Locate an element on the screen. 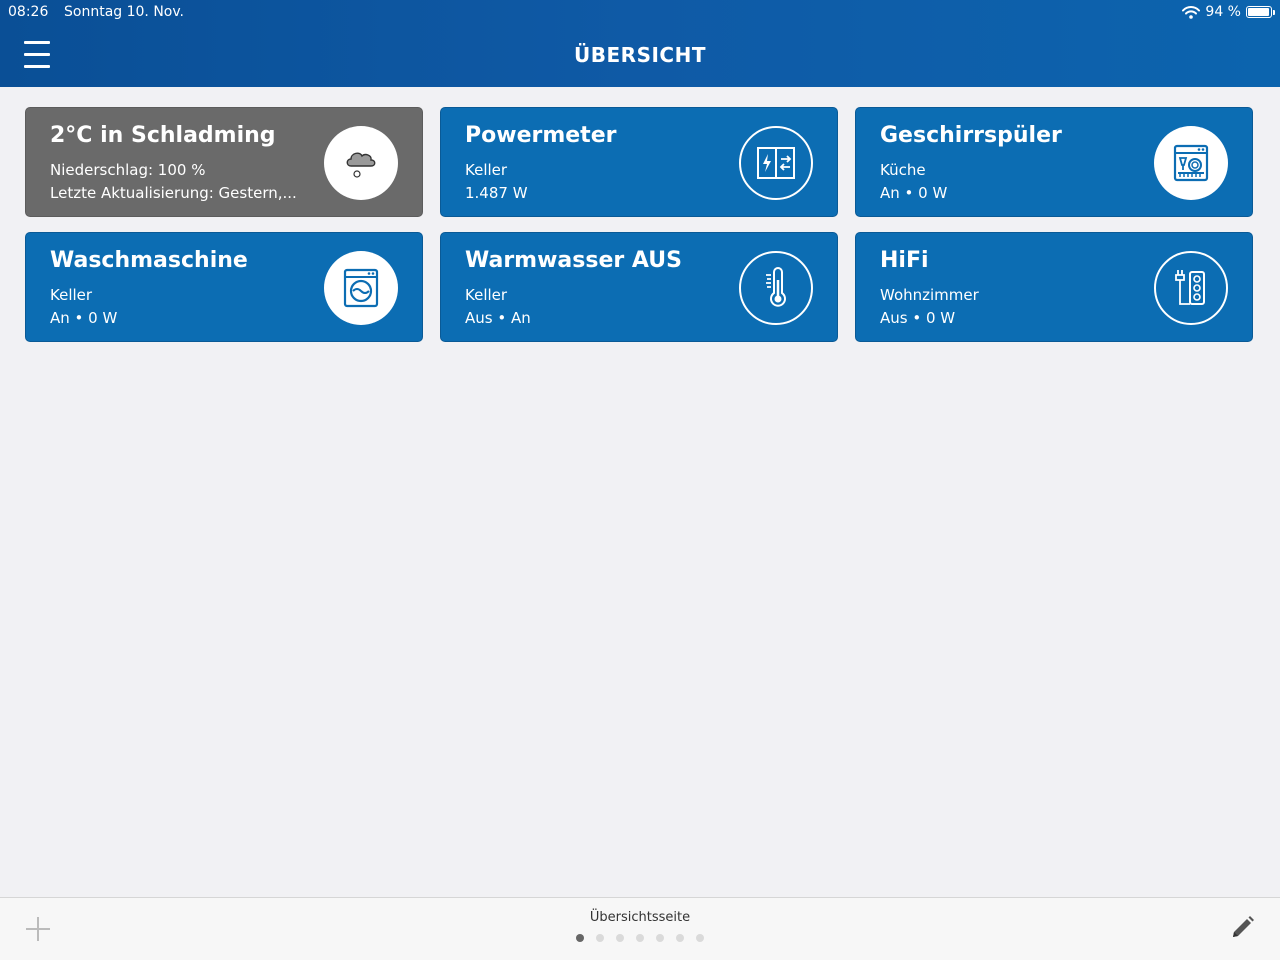 The height and width of the screenshot is (960, 1280). dishwasher-icon is located at coordinates (1191, 163).